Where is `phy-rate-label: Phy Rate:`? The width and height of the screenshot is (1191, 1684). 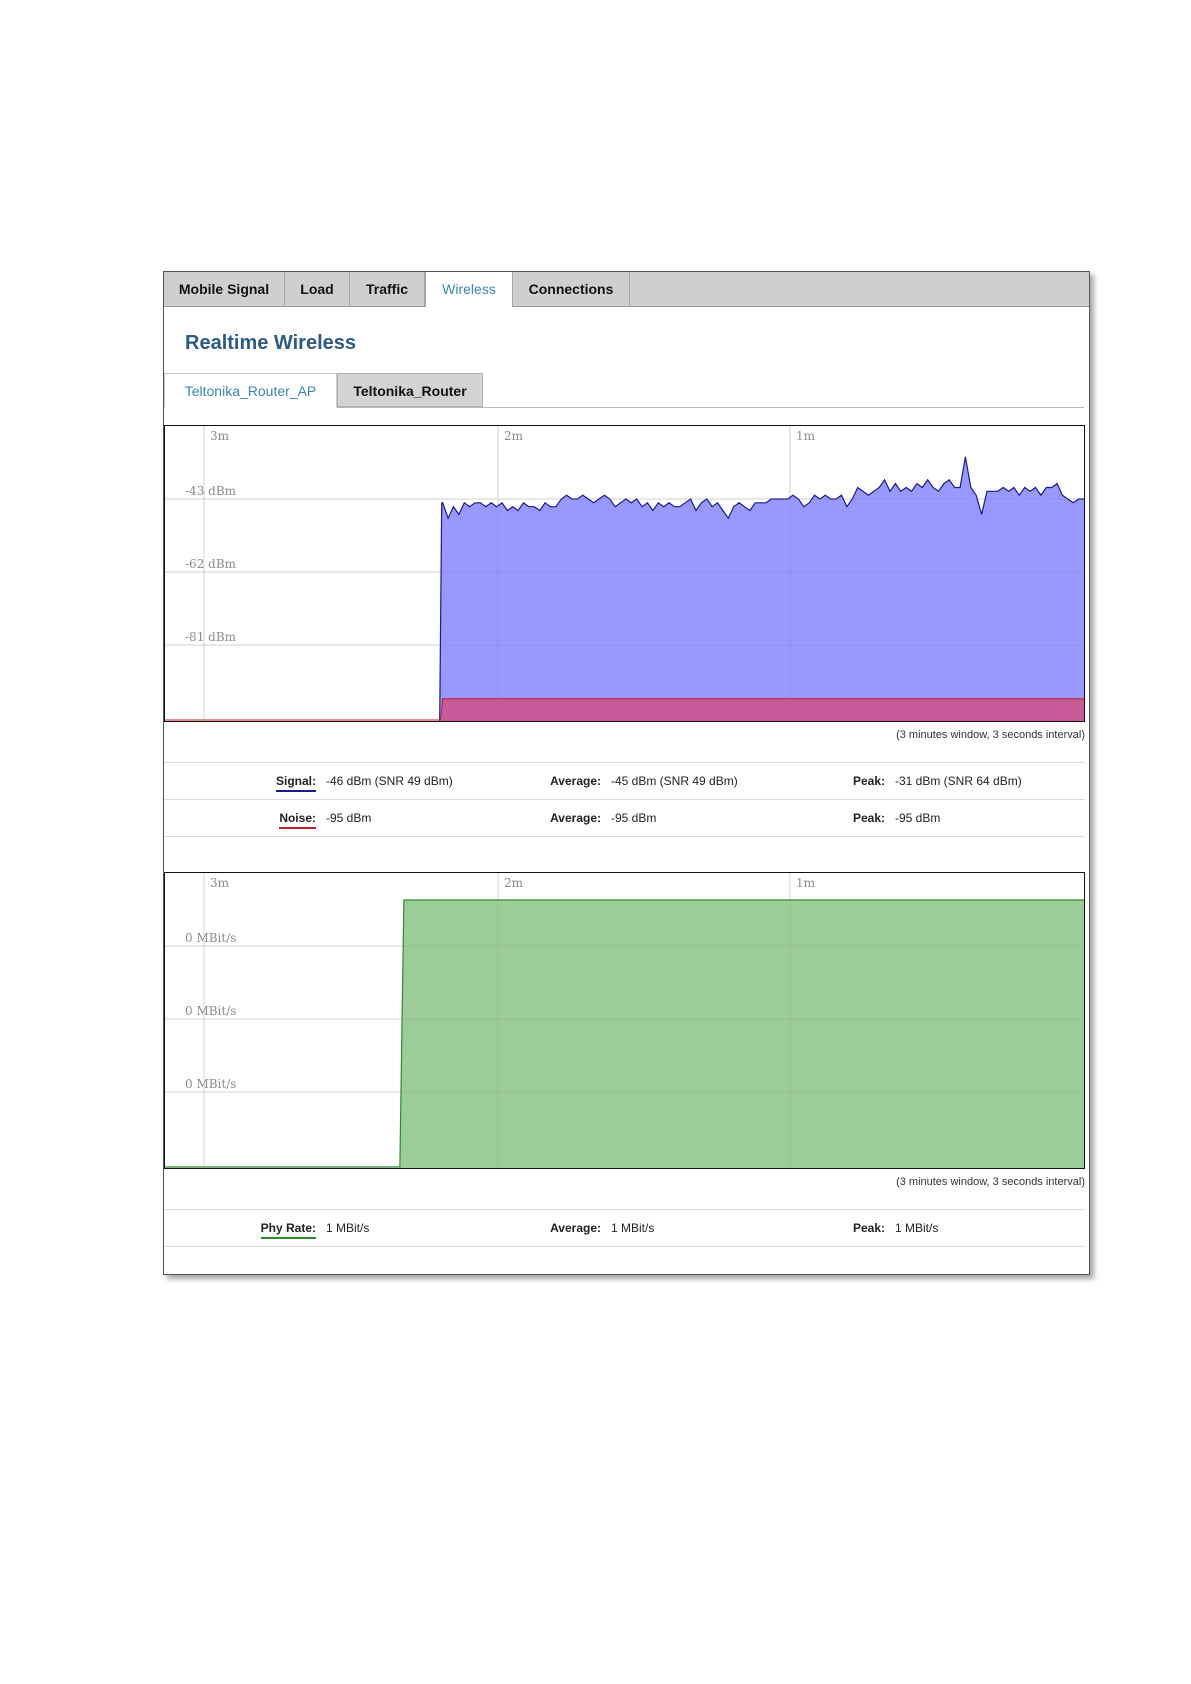 phy-rate-label: Phy Rate: is located at coordinates (240, 1228).